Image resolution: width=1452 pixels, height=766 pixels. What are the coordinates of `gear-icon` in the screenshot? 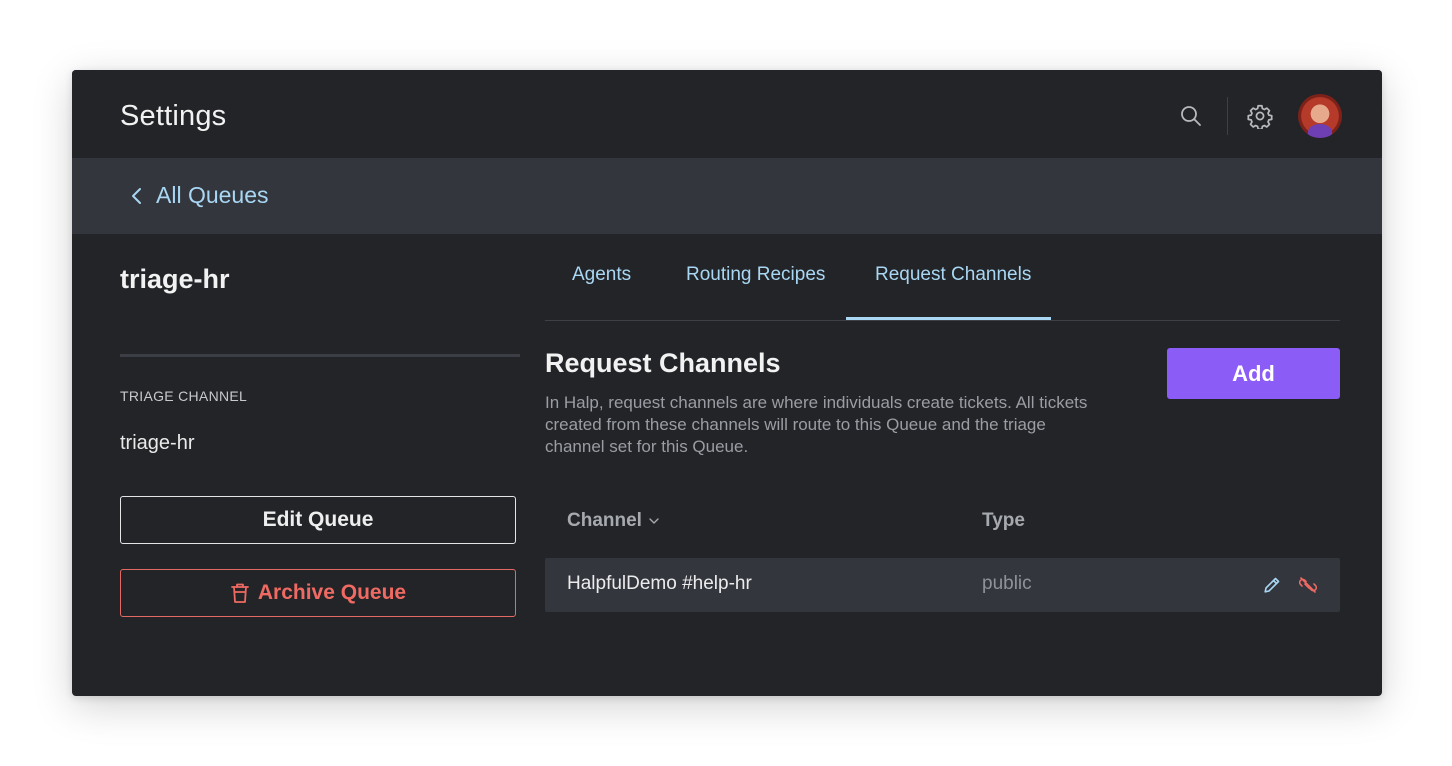 It's located at (1260, 116).